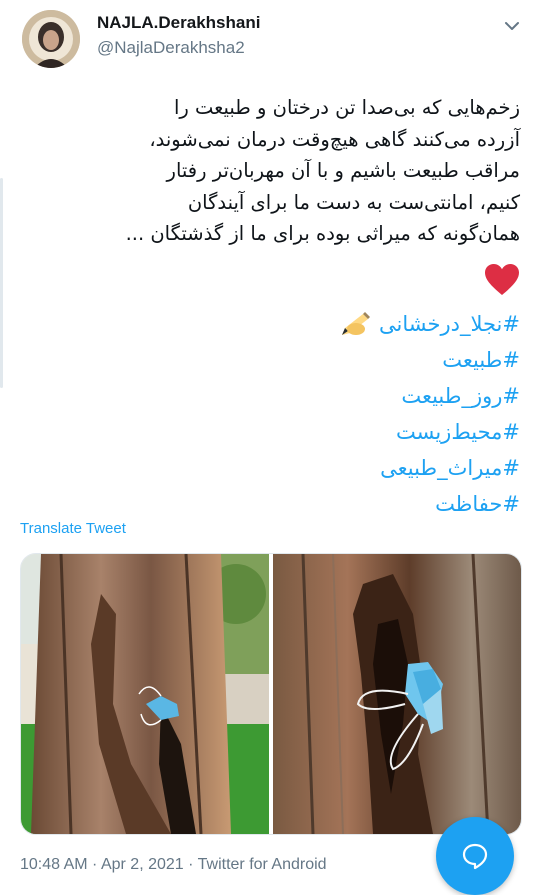  What do you see at coordinates (171, 48) in the screenshot?
I see `author-handle: @NajlaDerakhsha2` at bounding box center [171, 48].